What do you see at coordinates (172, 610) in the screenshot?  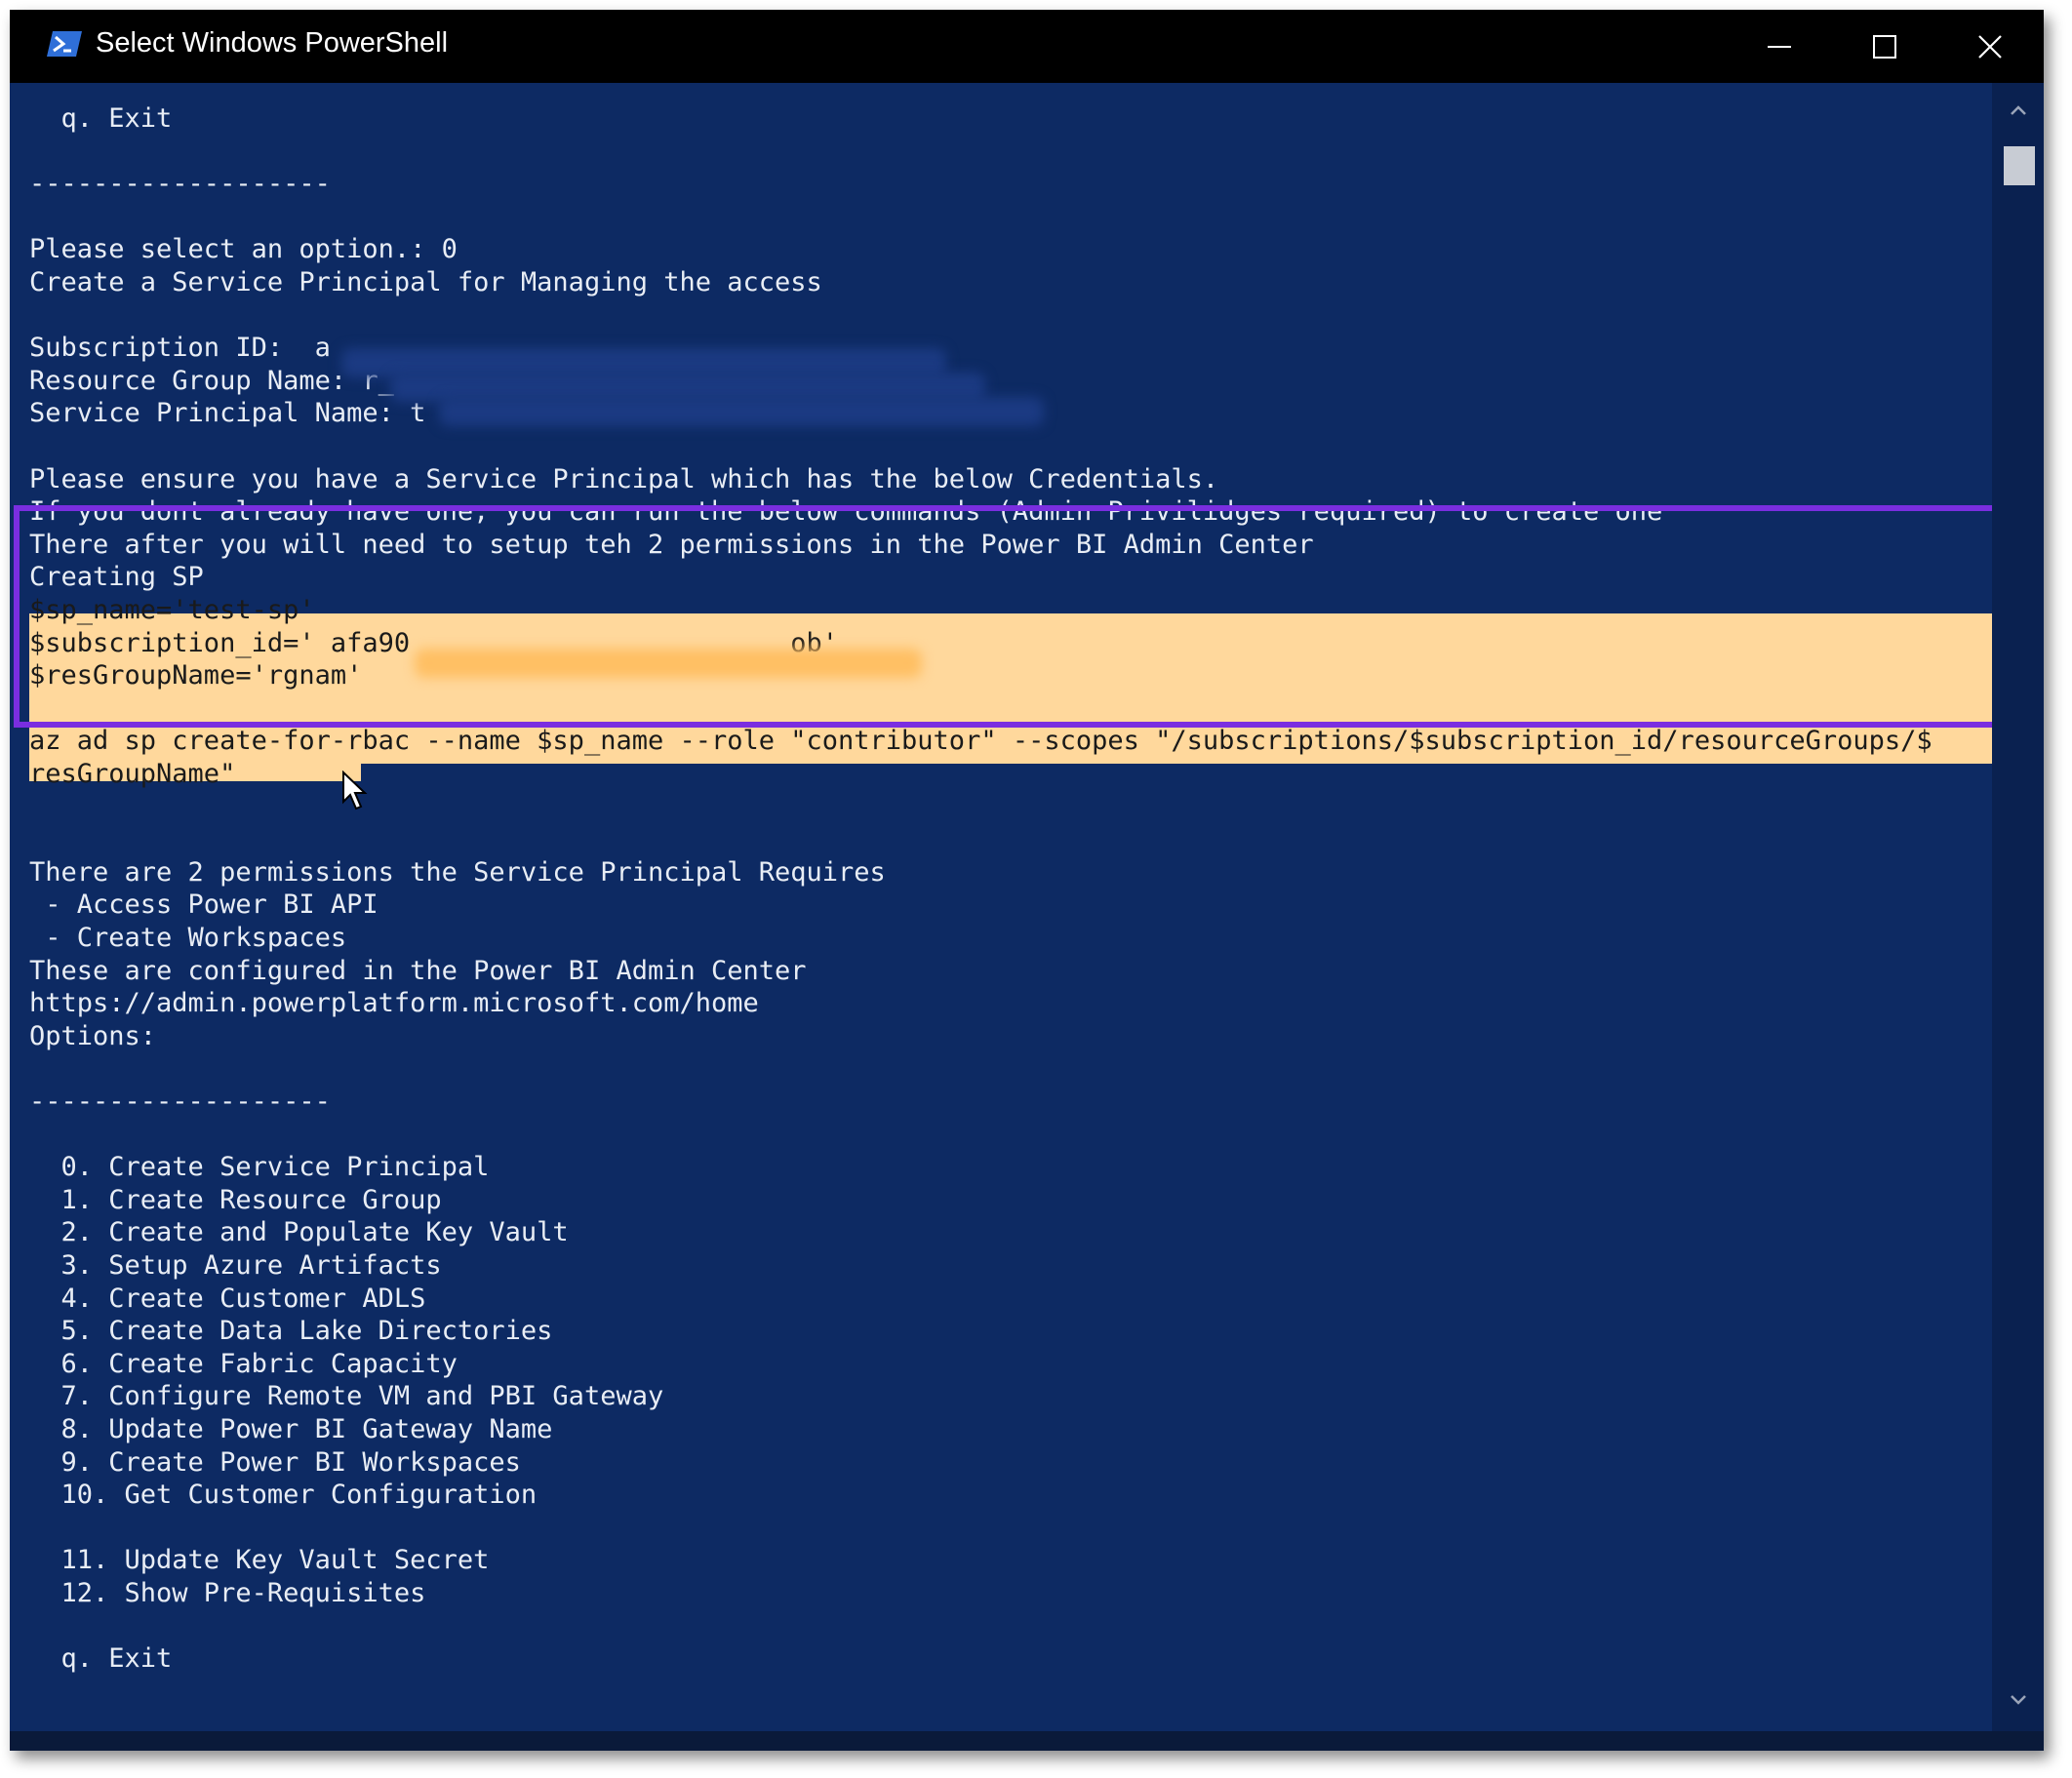 I see `terminal-line: $sp_name='test-sp'` at bounding box center [172, 610].